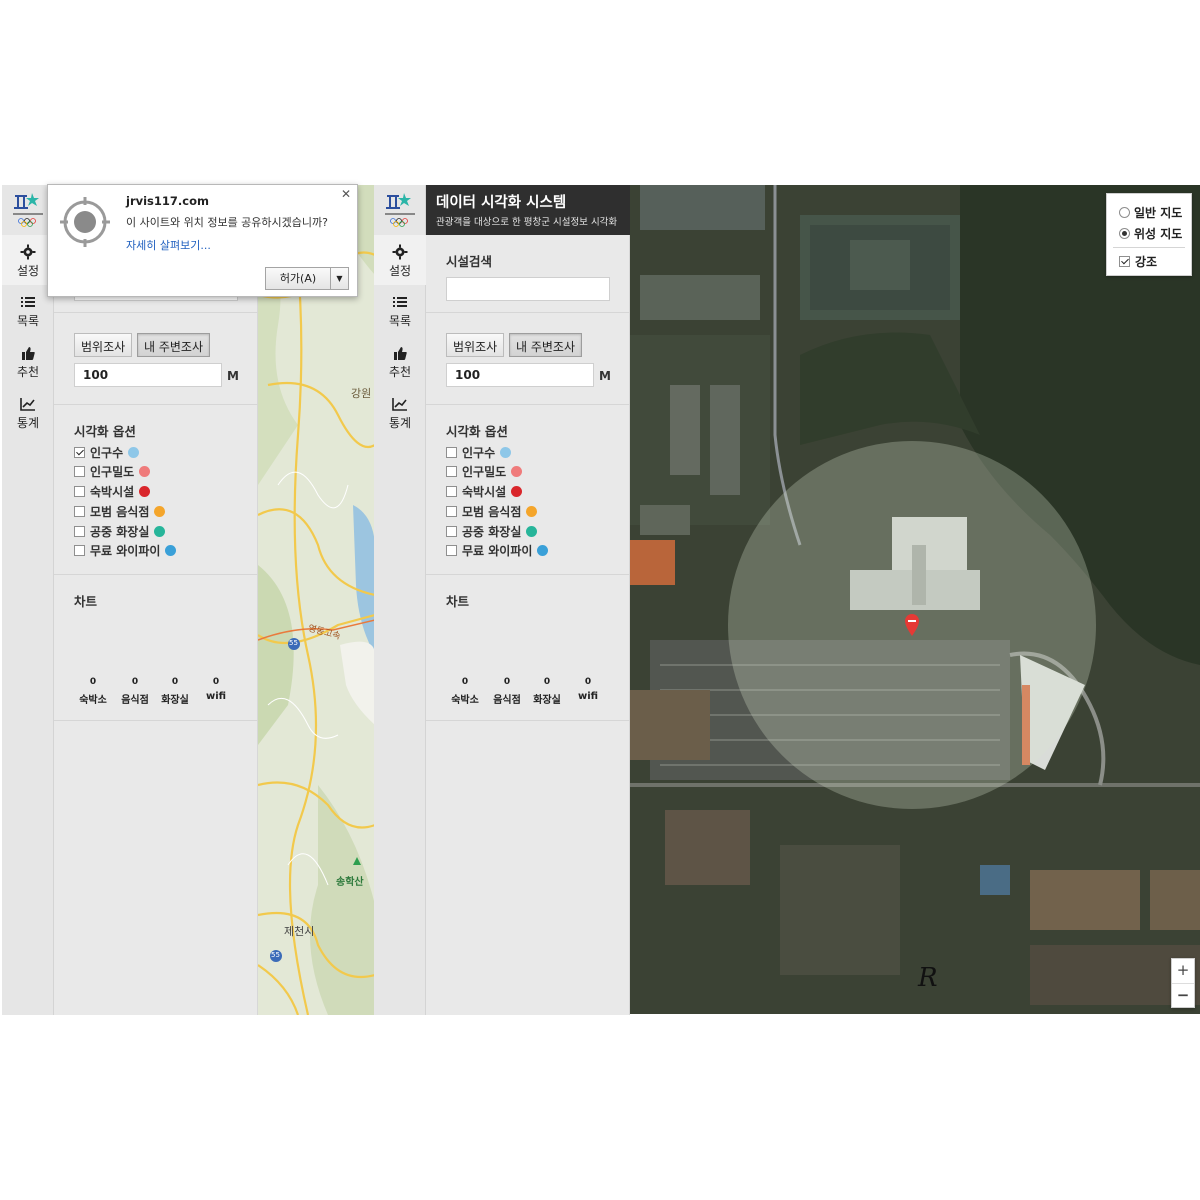  Describe the element at coordinates (547, 700) in the screenshot. I see `chart-category: 화장실` at that location.